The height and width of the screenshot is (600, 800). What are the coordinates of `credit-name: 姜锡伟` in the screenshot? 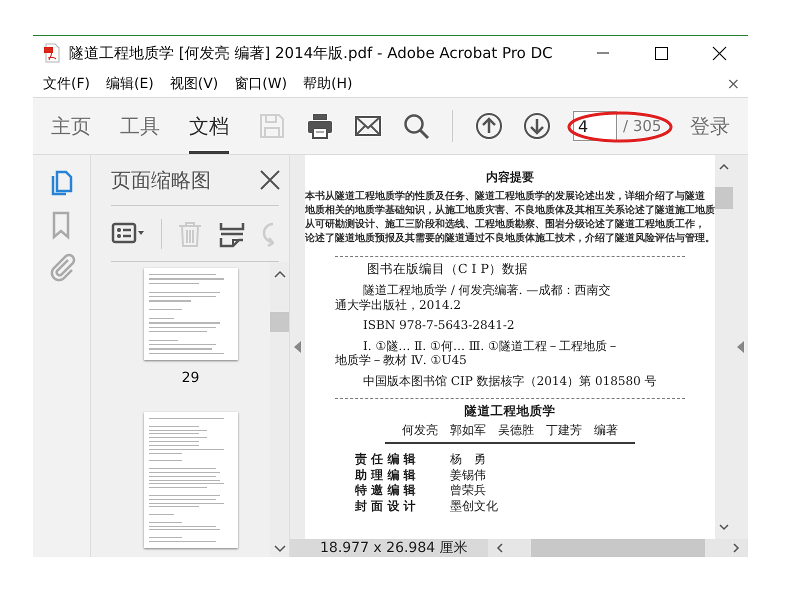 It's located at (468, 475).